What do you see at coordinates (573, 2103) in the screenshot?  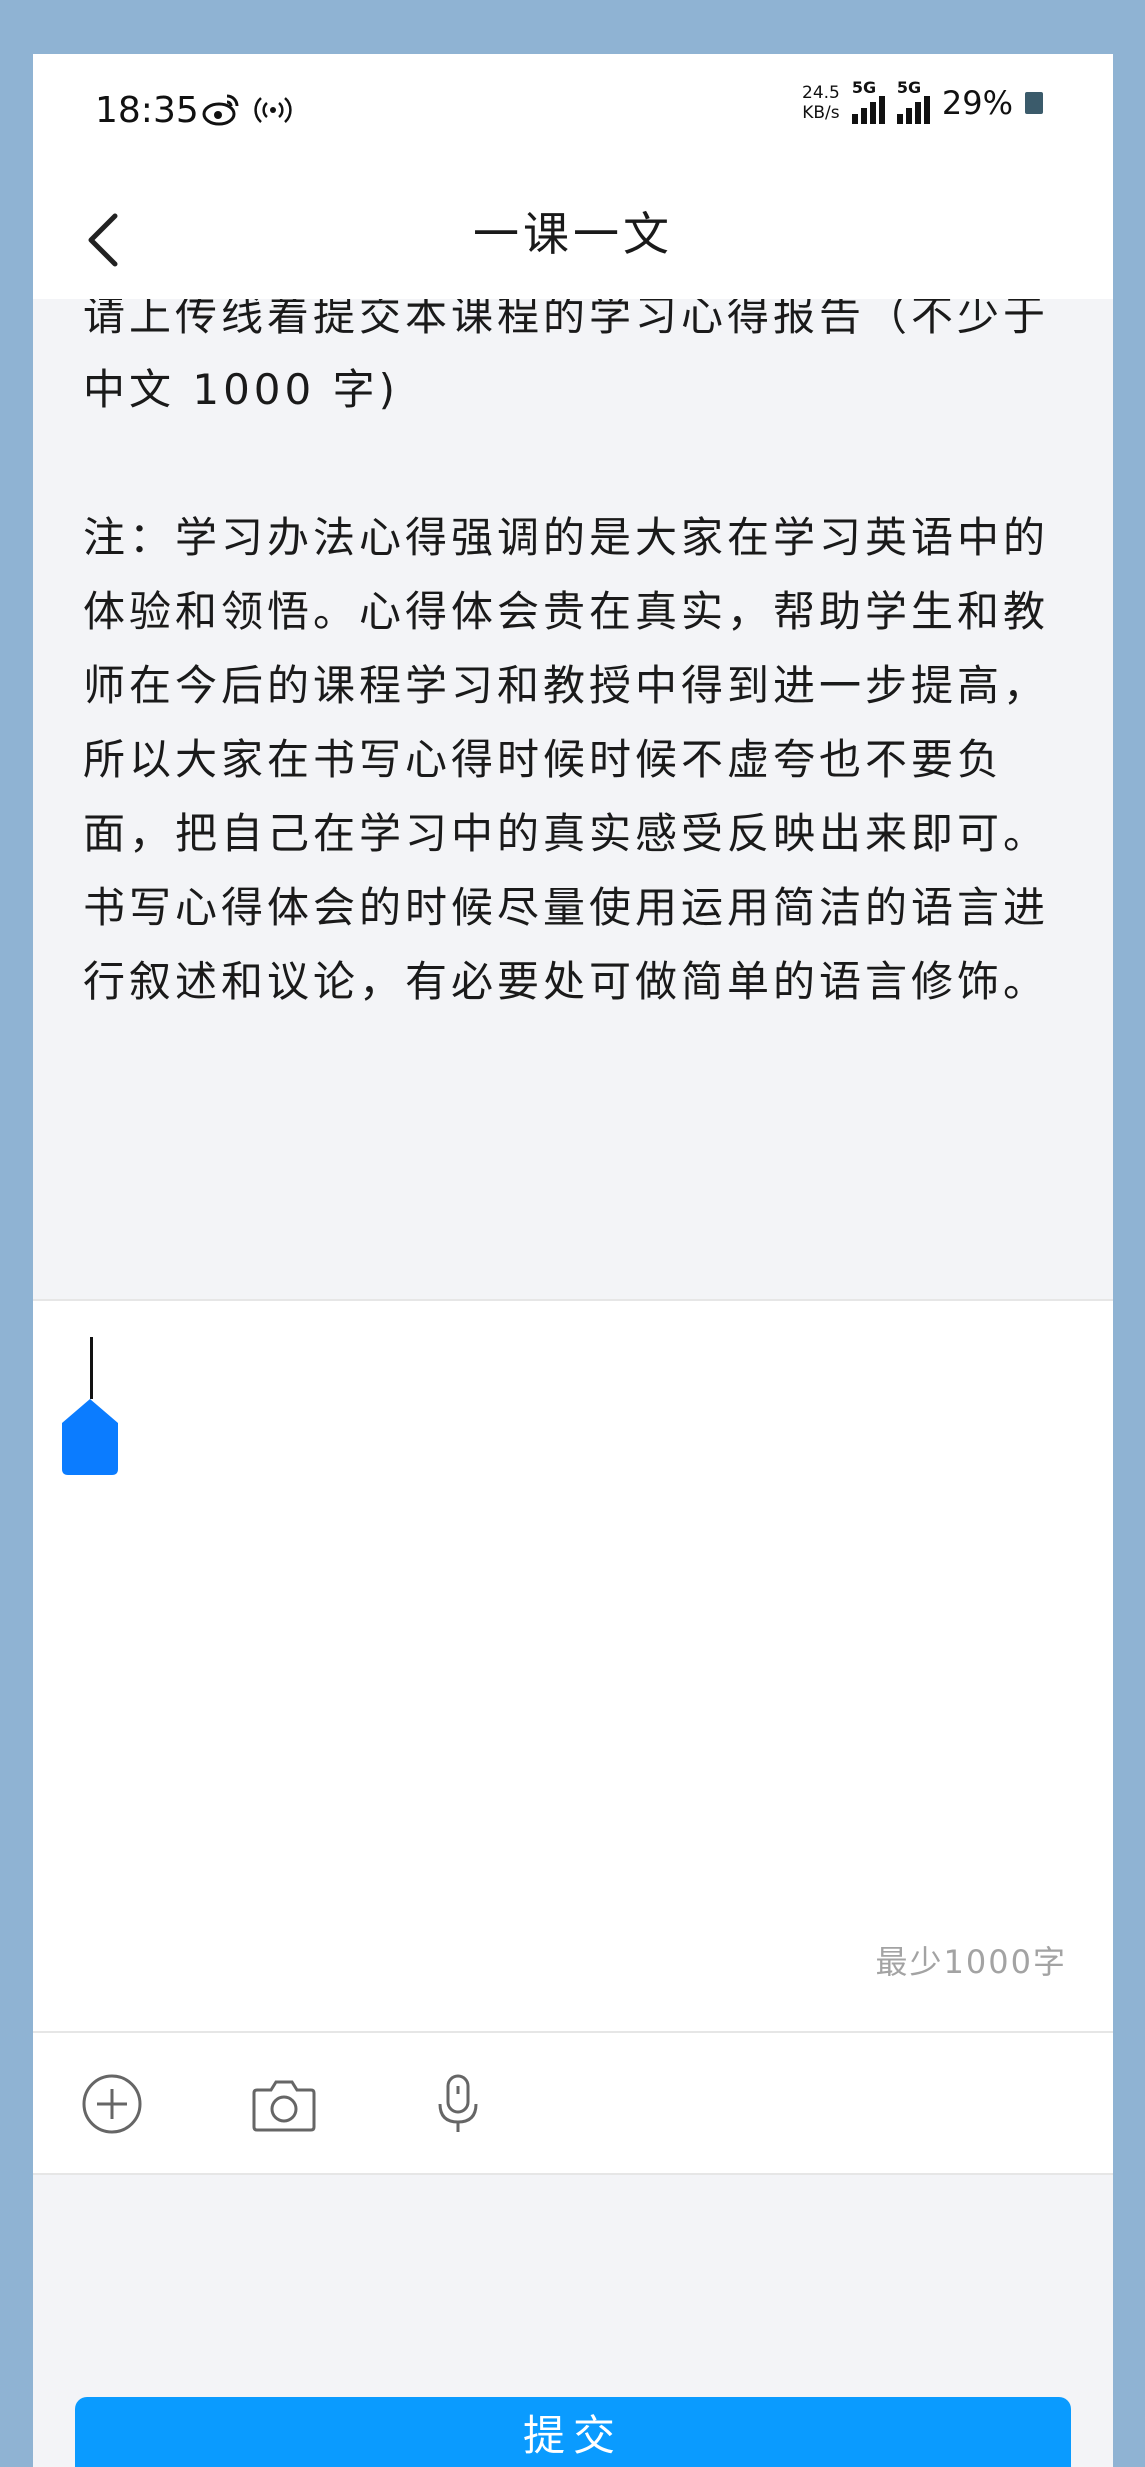 I see `attachment-toolbar` at bounding box center [573, 2103].